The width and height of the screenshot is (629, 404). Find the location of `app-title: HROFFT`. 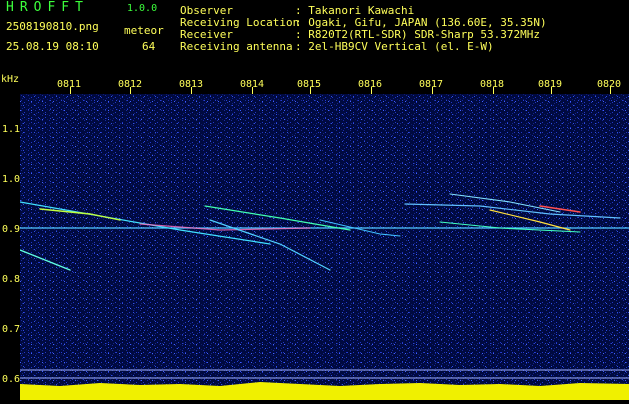

app-title: HROFFT is located at coordinates (47, 7).